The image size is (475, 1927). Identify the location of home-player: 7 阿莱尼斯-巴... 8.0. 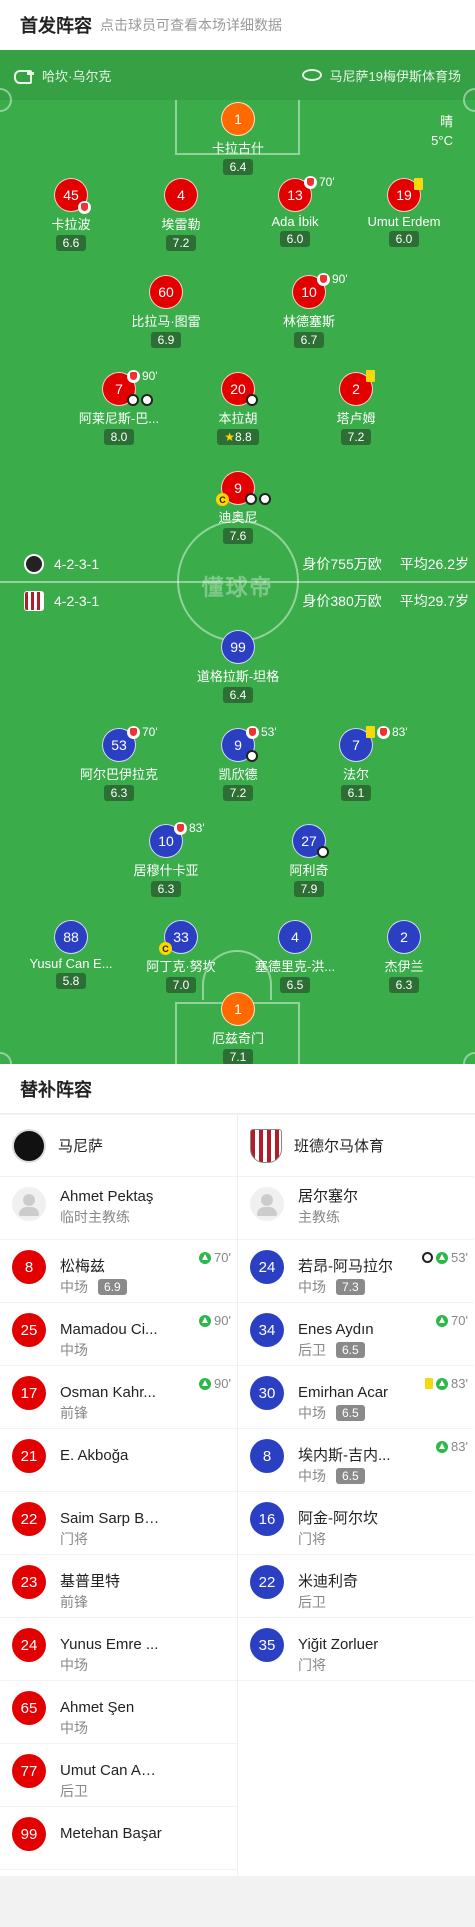
(119, 409).